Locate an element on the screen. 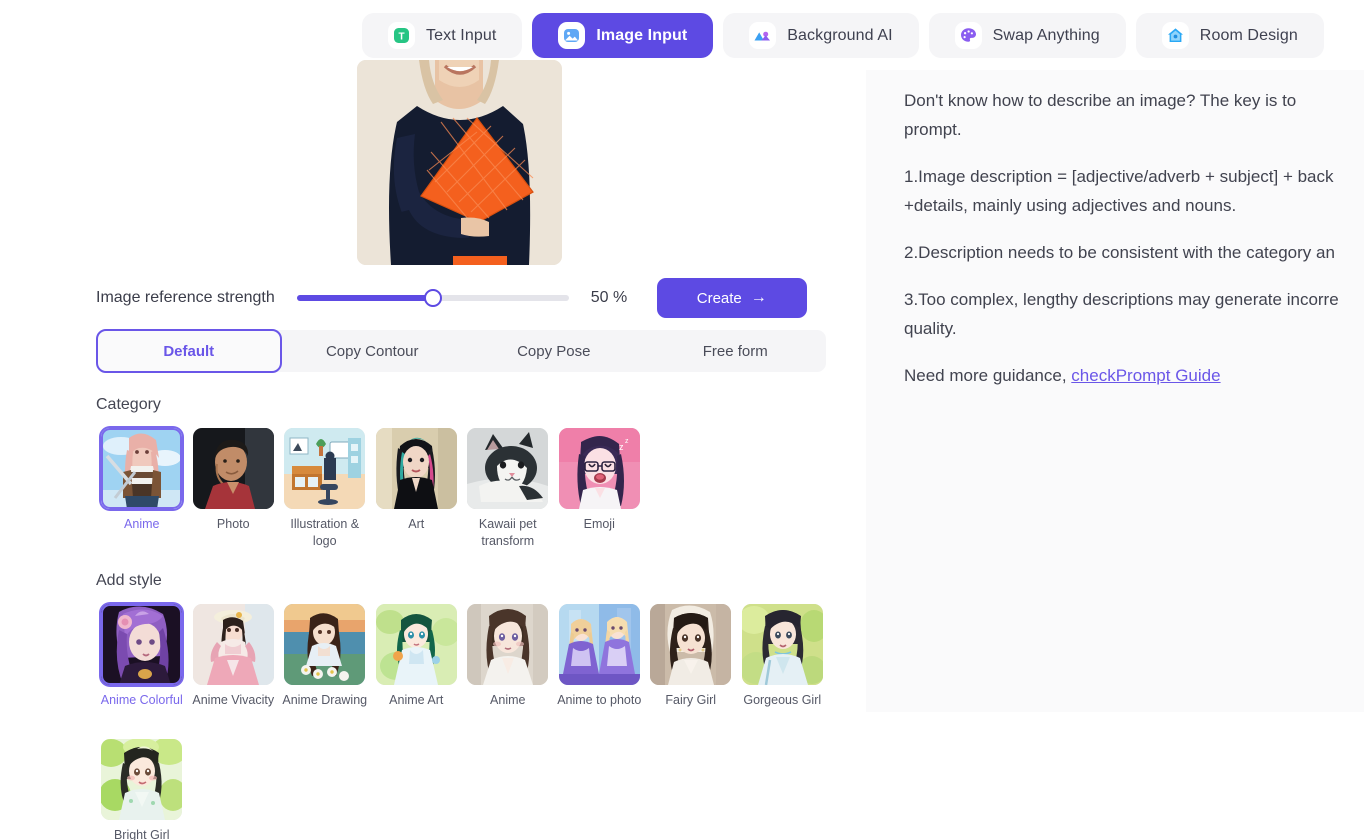 Image resolution: width=1364 pixels, height=840 pixels. category-item-label: Emoji is located at coordinates (599, 524).